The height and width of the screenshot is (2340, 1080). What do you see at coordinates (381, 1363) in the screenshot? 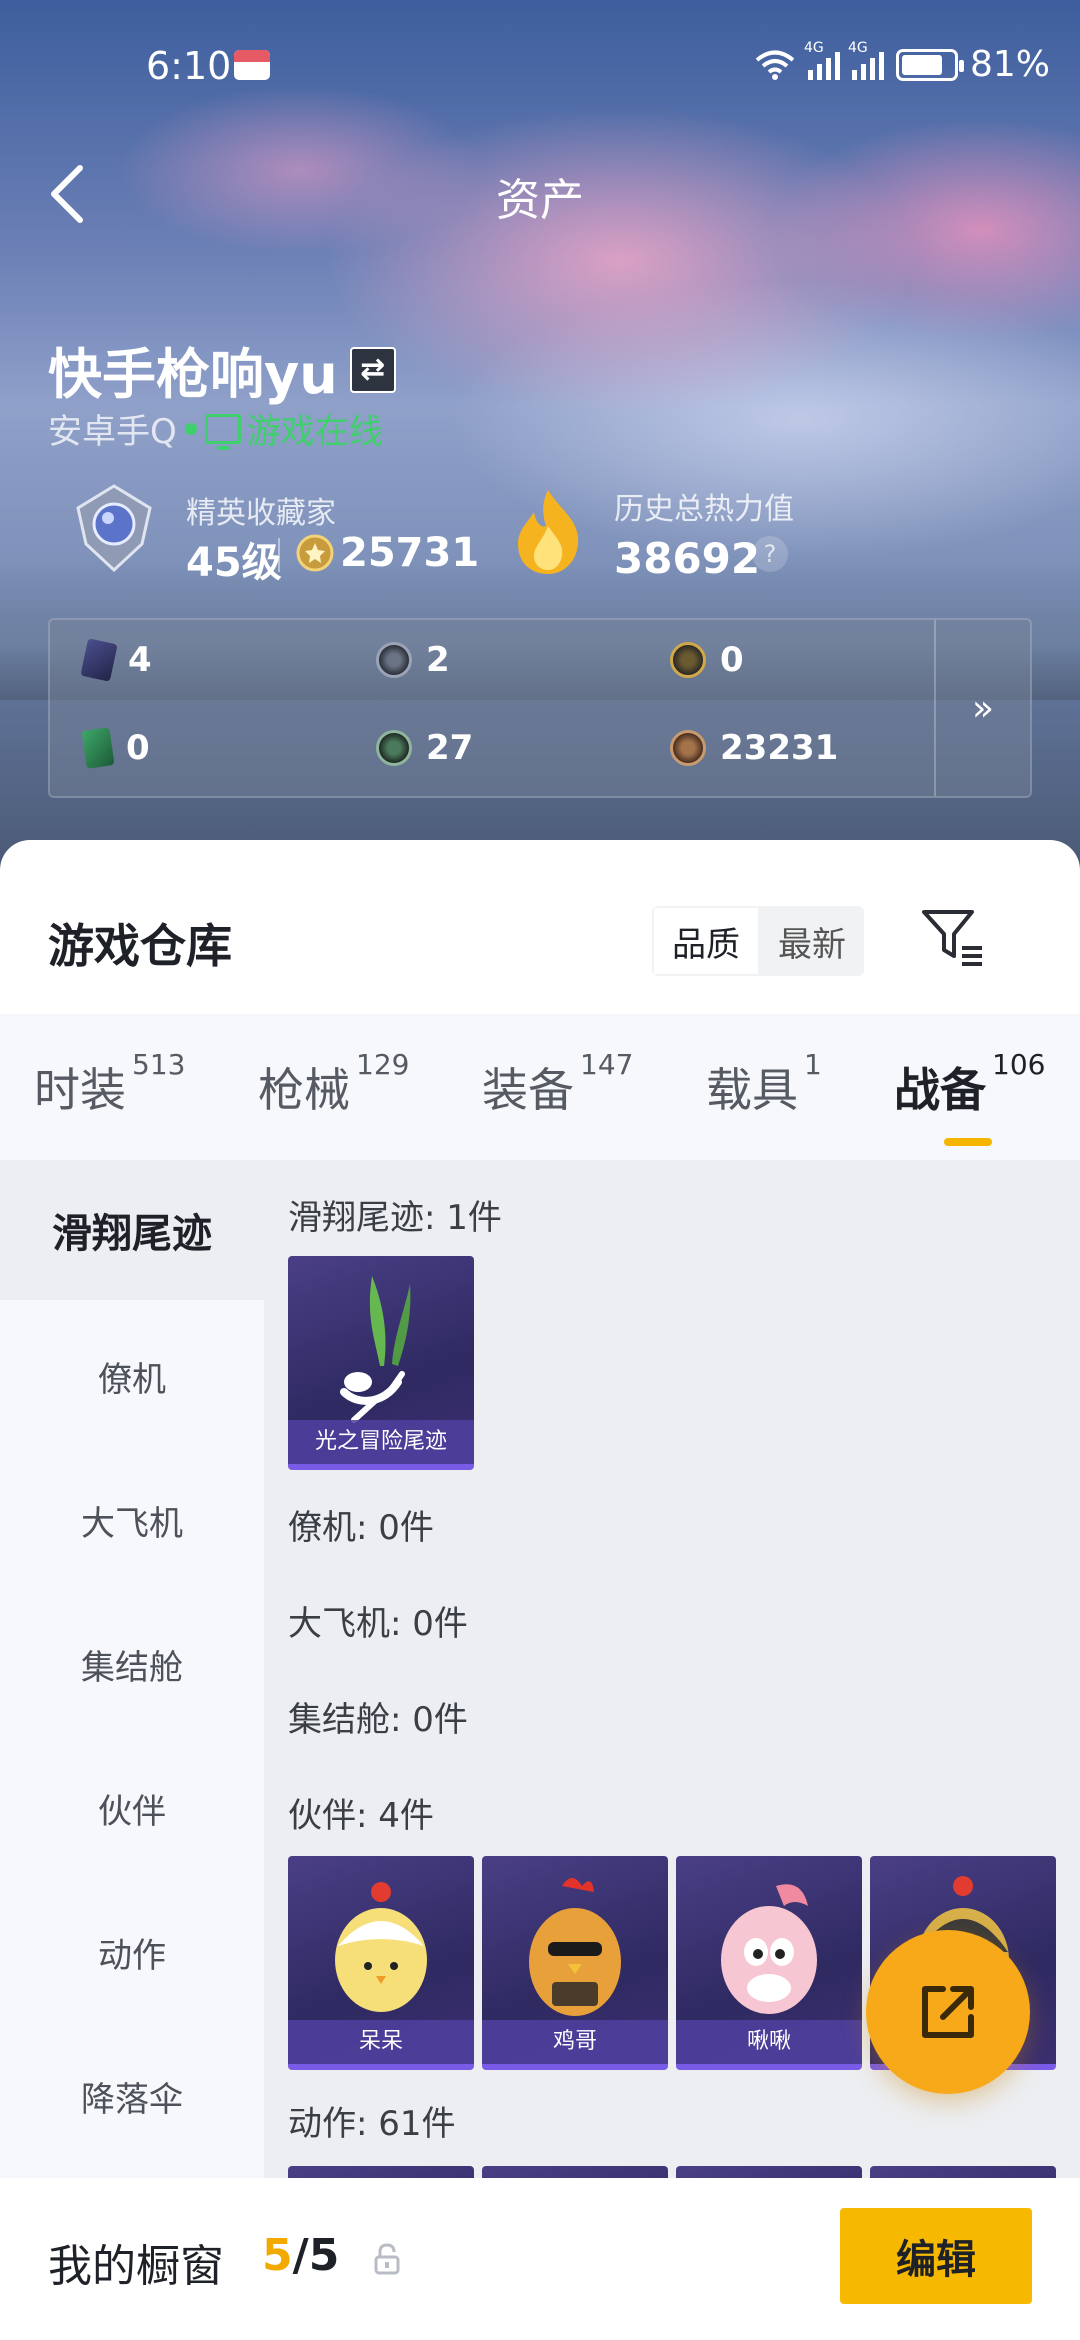
I see `item-card: 光之冒险尾迹` at bounding box center [381, 1363].